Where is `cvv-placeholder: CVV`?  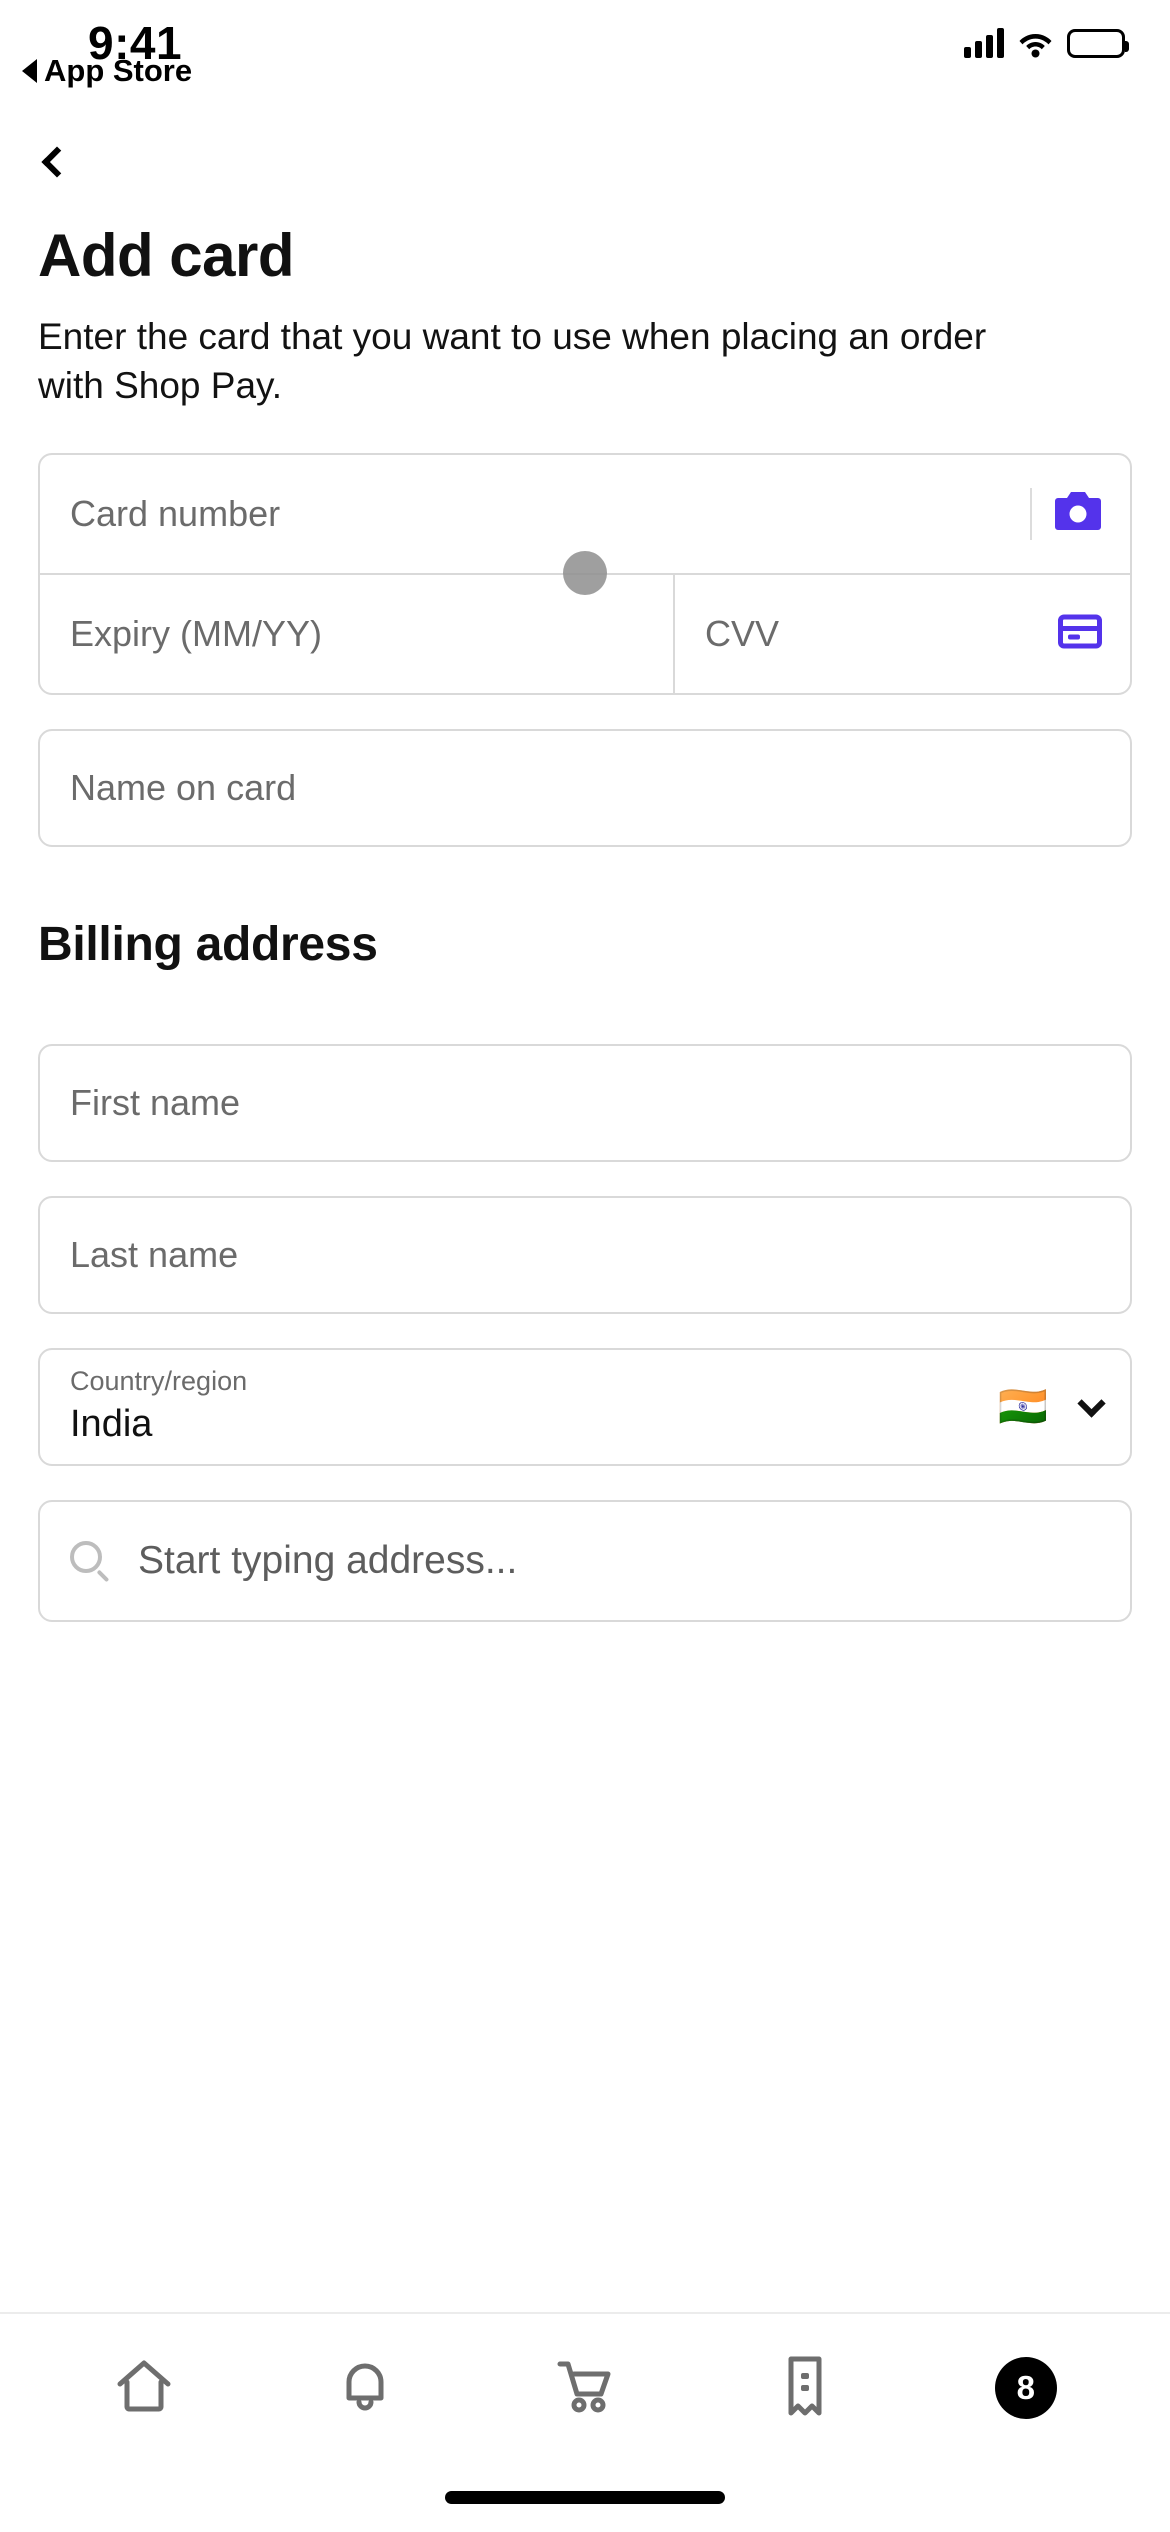 cvv-placeholder: CVV is located at coordinates (742, 633).